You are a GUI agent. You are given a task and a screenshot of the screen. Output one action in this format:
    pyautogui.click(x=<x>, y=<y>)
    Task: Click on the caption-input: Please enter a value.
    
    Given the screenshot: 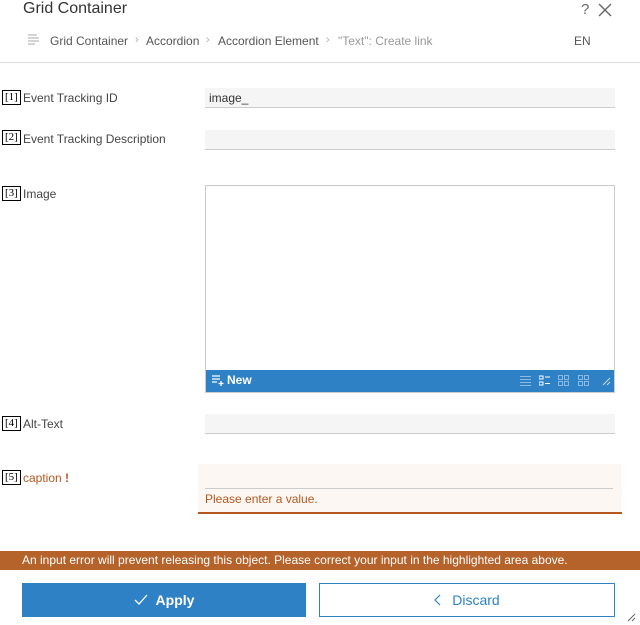 What is the action you would take?
    pyautogui.click(x=410, y=489)
    